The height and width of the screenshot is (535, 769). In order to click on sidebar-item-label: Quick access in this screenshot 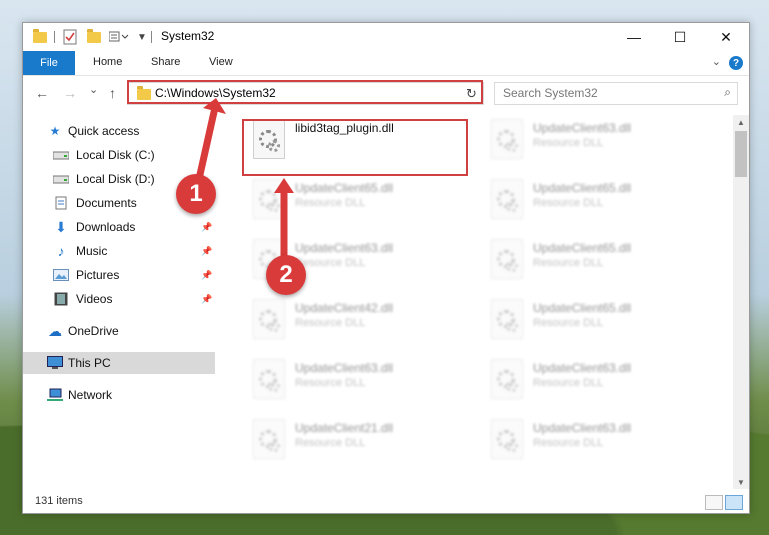, I will do `click(104, 131)`.